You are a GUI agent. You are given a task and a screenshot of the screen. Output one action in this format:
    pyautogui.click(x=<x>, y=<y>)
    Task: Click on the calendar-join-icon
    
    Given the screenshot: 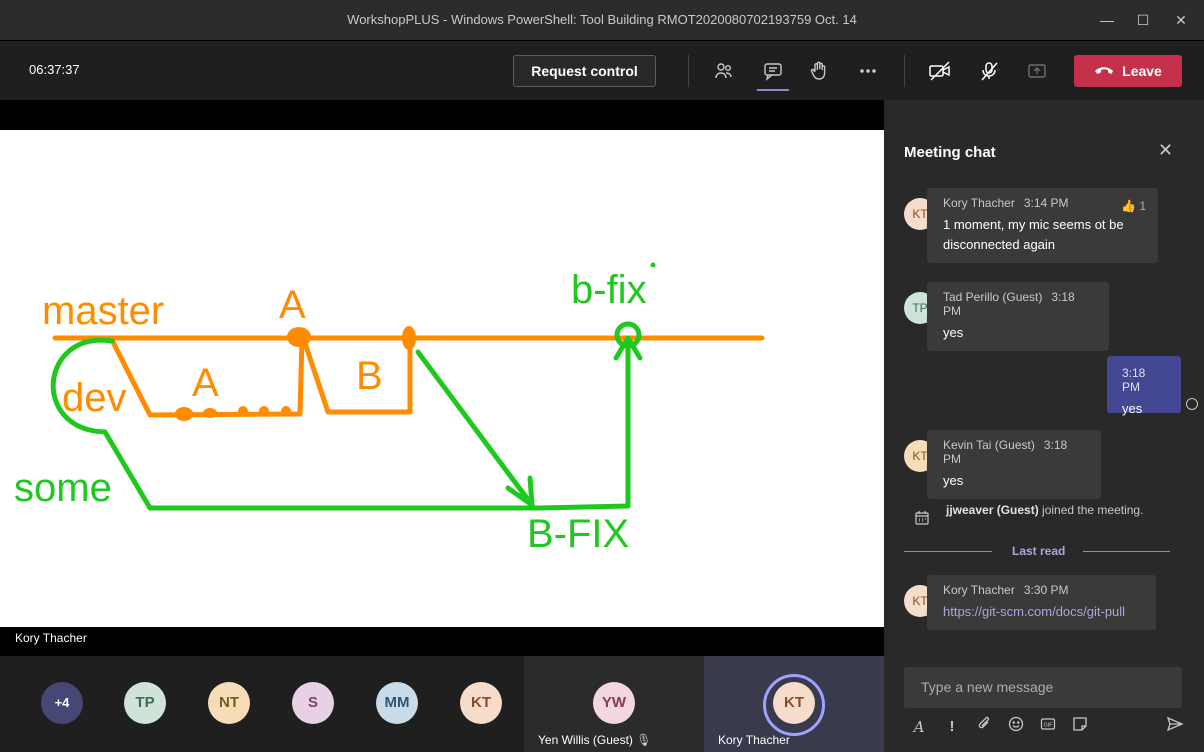 What is the action you would take?
    pyautogui.click(x=922, y=519)
    